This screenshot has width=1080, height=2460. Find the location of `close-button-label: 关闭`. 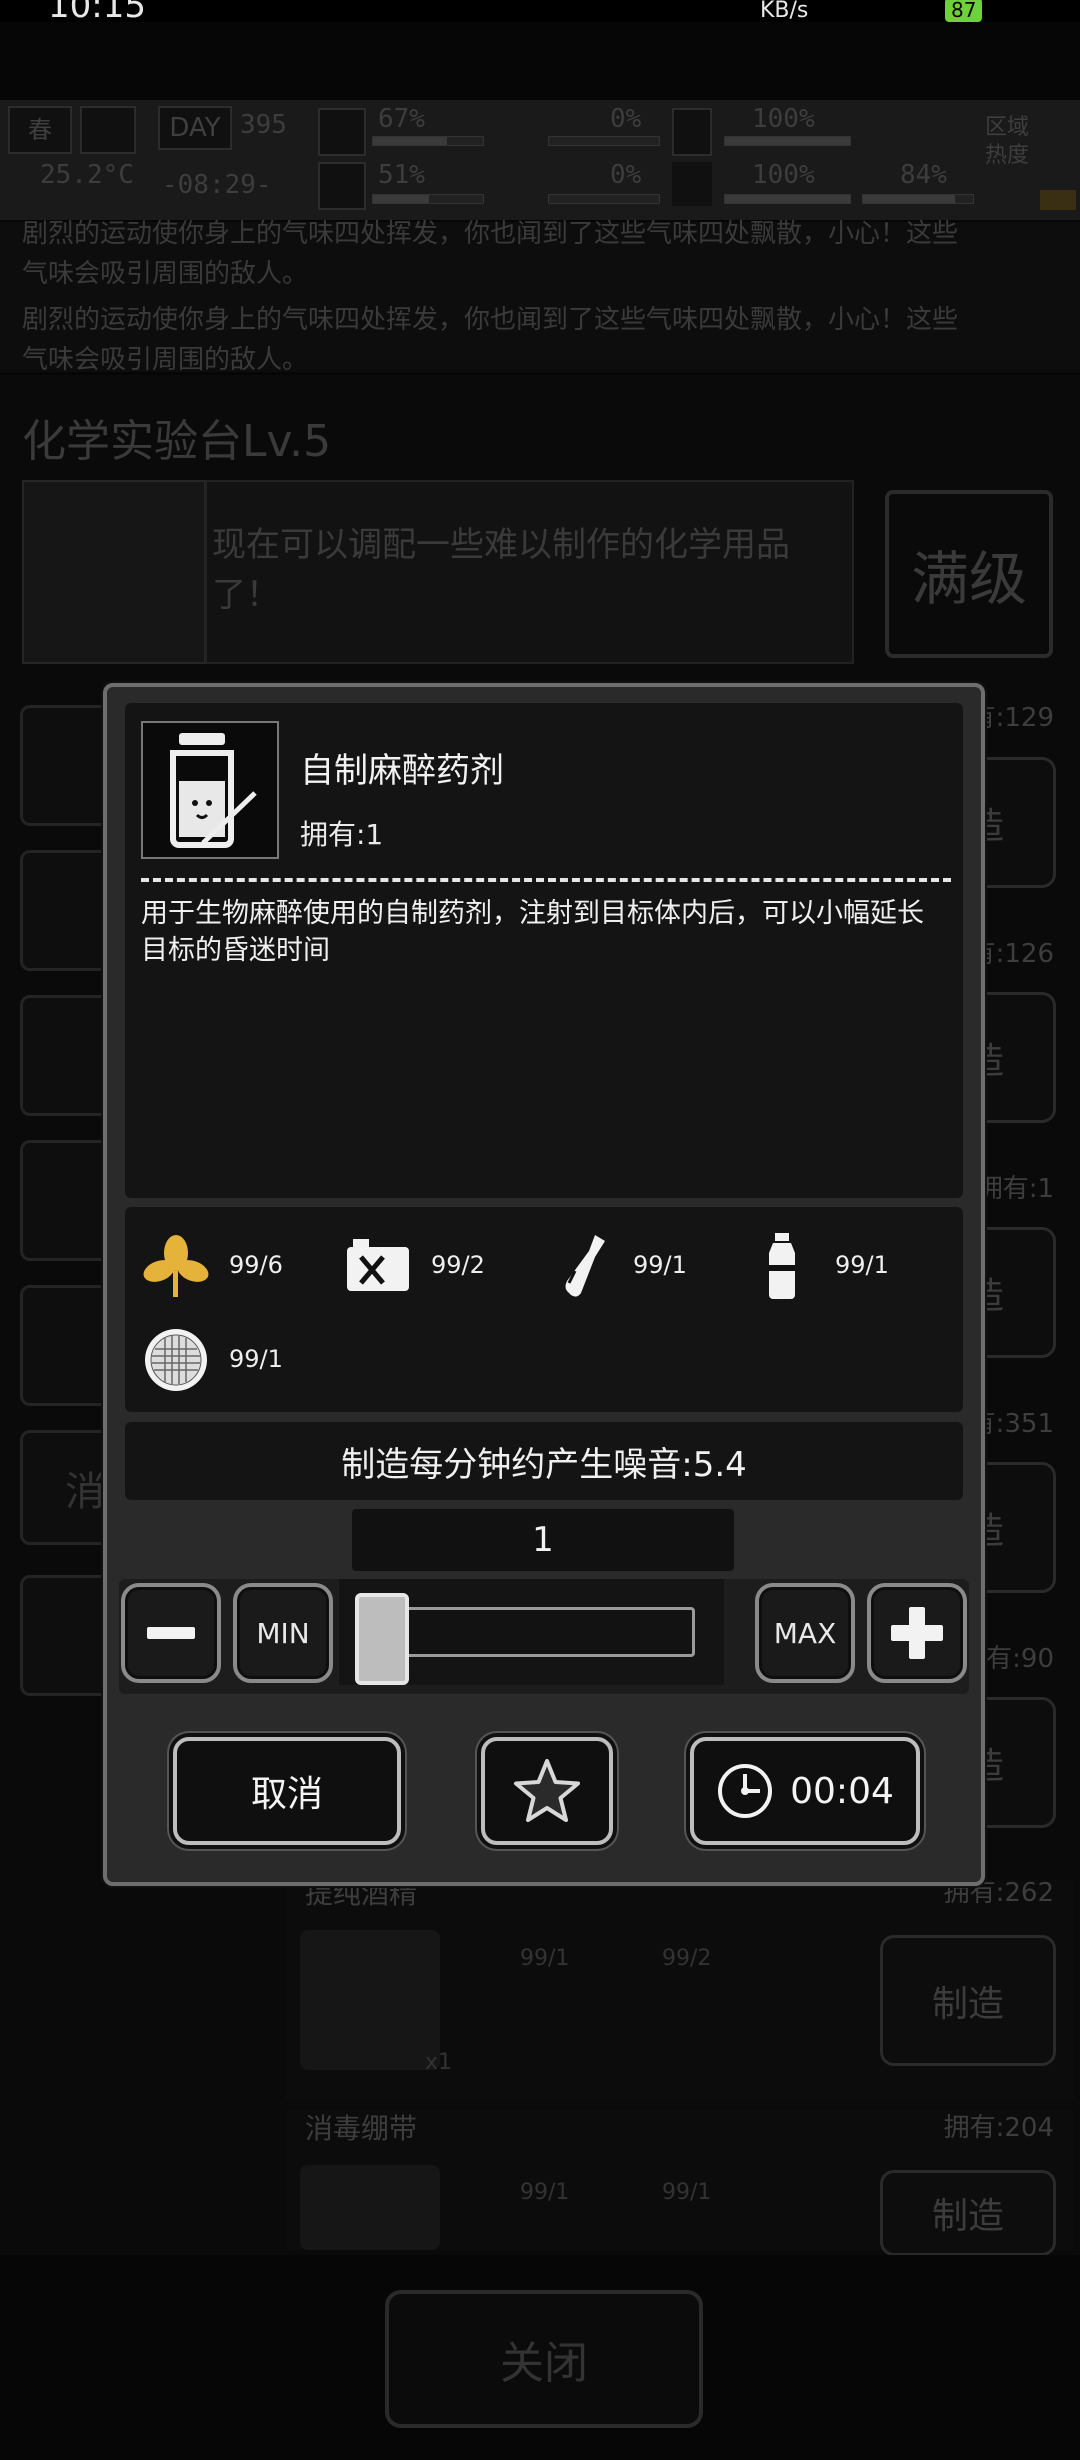

close-button-label: 关闭 is located at coordinates (544, 2363).